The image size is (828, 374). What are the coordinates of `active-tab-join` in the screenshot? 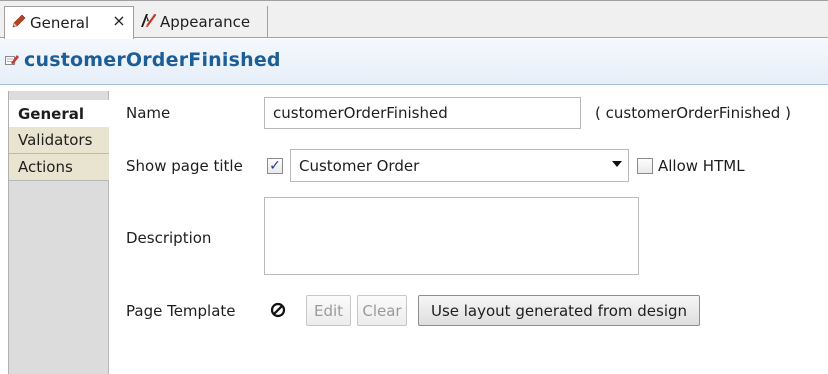 It's located at (69, 38).